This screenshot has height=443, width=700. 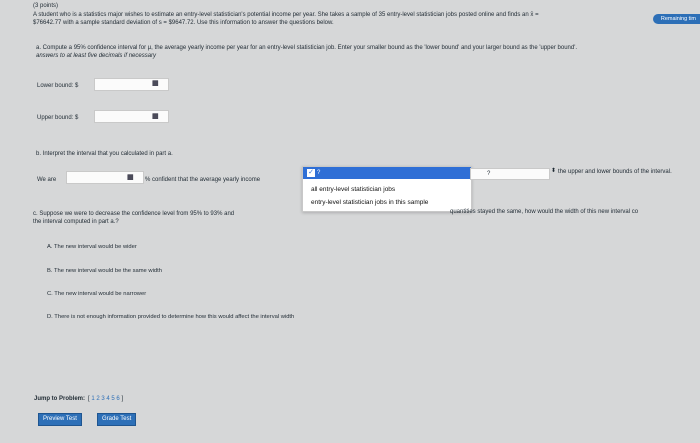 I want to click on we-are-text: We are, so click(x=47, y=180).